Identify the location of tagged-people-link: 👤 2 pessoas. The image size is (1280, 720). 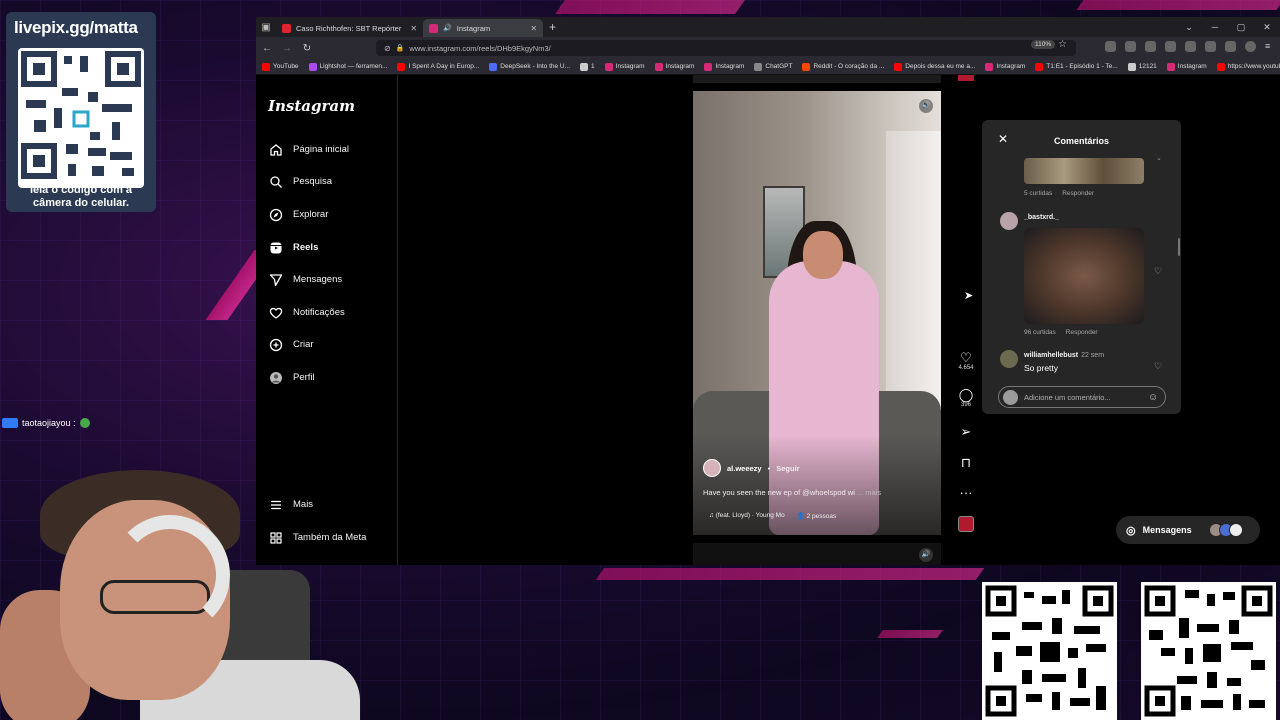
(817, 516).